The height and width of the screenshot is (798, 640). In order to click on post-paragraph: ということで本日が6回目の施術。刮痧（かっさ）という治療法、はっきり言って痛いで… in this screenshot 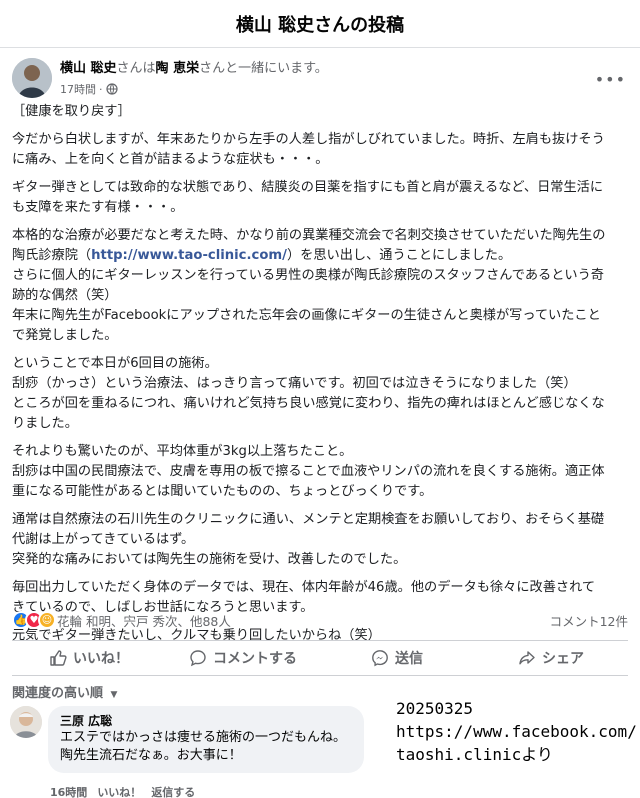, I will do `click(320, 394)`.